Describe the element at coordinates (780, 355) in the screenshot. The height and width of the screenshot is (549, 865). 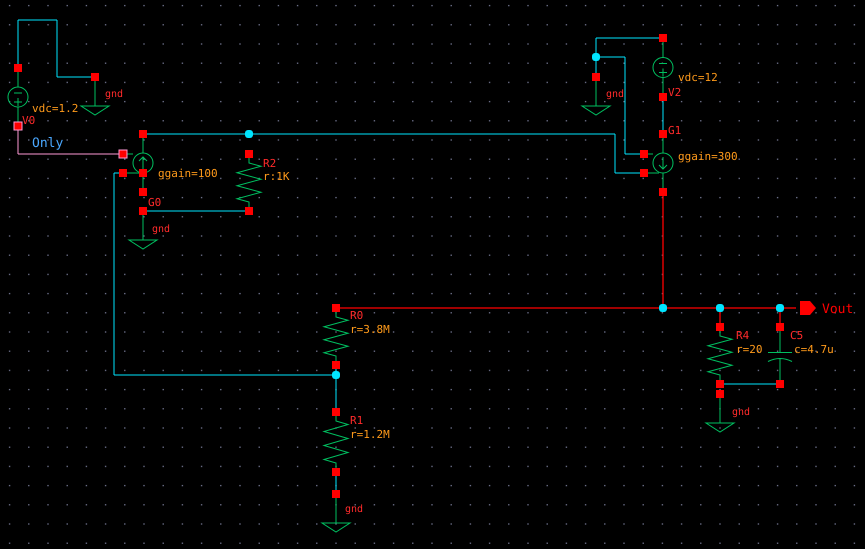
I see `capacitor-symbol` at that location.